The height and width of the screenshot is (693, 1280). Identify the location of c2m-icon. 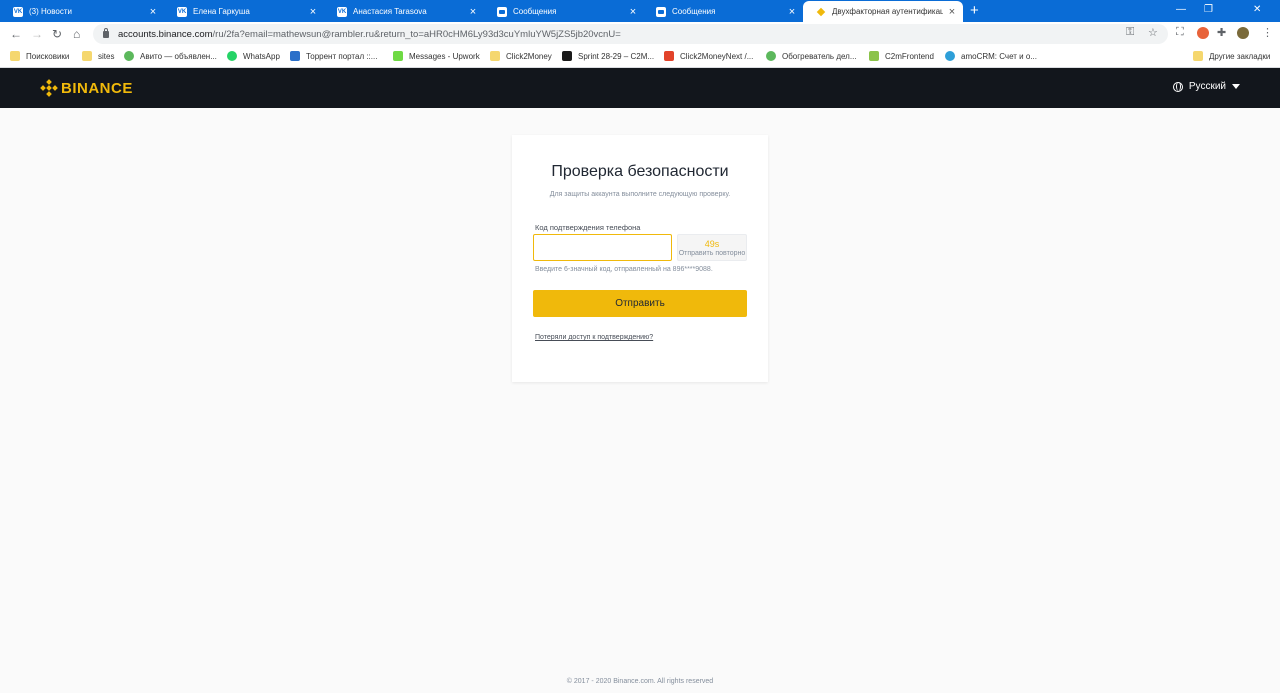
(874, 56).